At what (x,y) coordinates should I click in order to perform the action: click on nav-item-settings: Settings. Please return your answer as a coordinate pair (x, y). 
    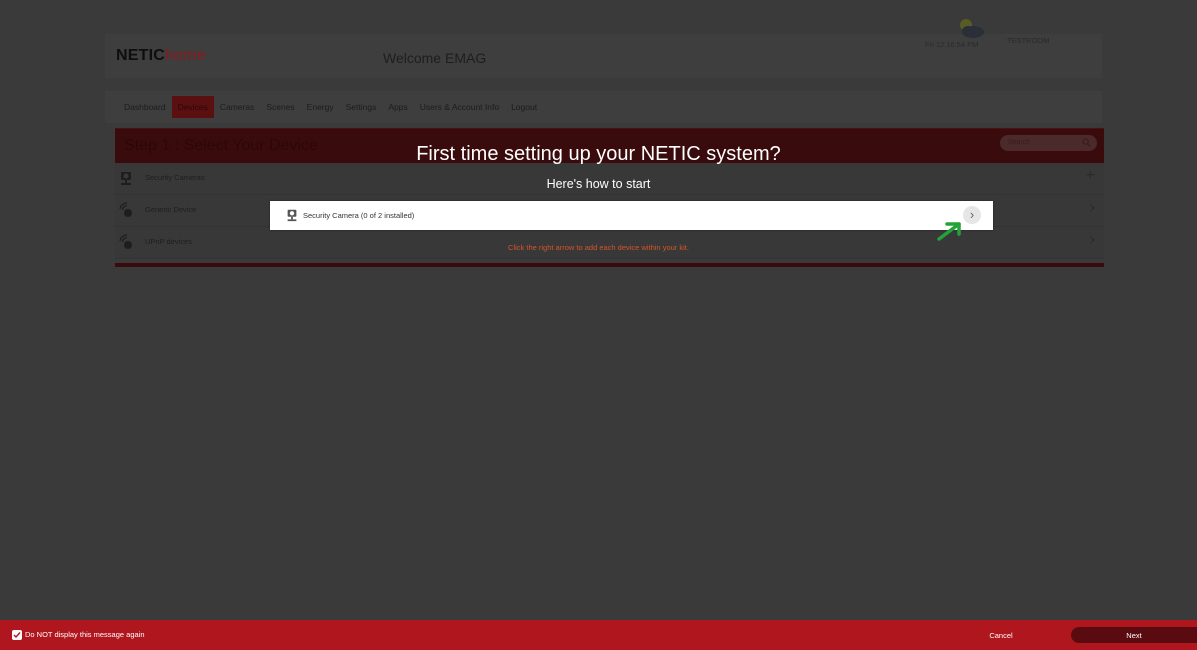
    Looking at the image, I should click on (361, 107).